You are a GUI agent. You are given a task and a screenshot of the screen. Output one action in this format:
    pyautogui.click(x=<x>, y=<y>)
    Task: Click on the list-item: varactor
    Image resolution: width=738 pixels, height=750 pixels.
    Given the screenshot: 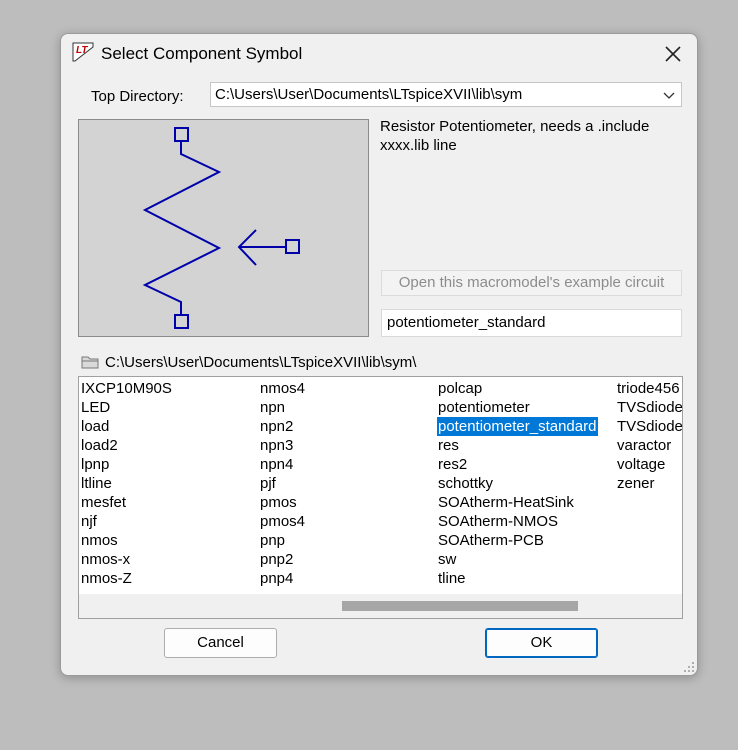 What is the action you would take?
    pyautogui.click(x=649, y=445)
    